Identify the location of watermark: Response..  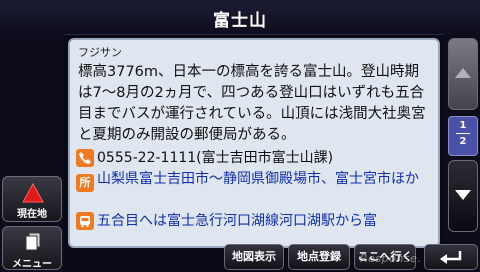
(391, 258).